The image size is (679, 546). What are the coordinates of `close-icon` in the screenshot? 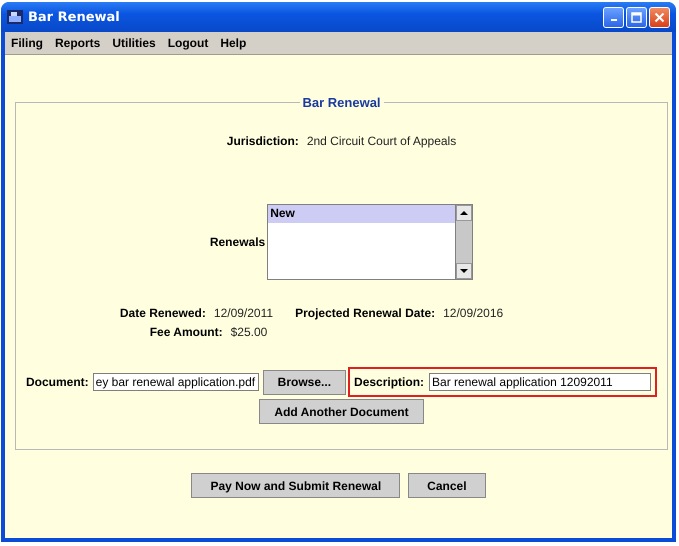 It's located at (659, 17).